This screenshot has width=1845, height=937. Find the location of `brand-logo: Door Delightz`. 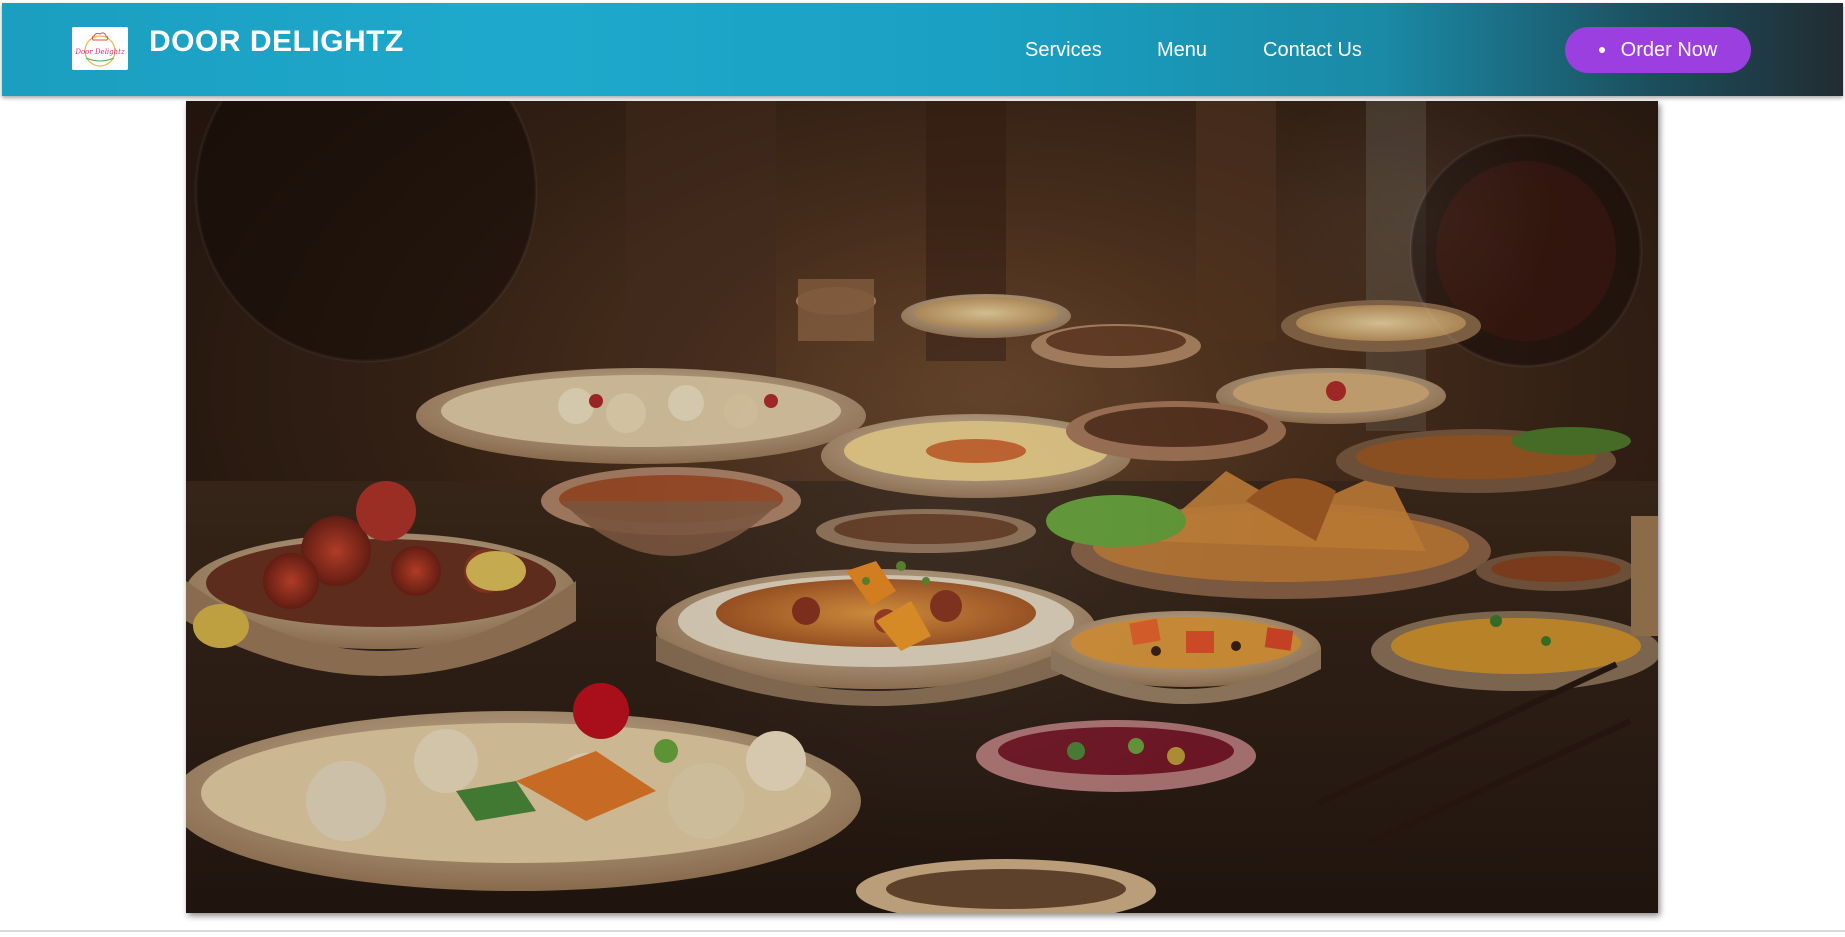

brand-logo: Door Delightz is located at coordinates (100, 48).